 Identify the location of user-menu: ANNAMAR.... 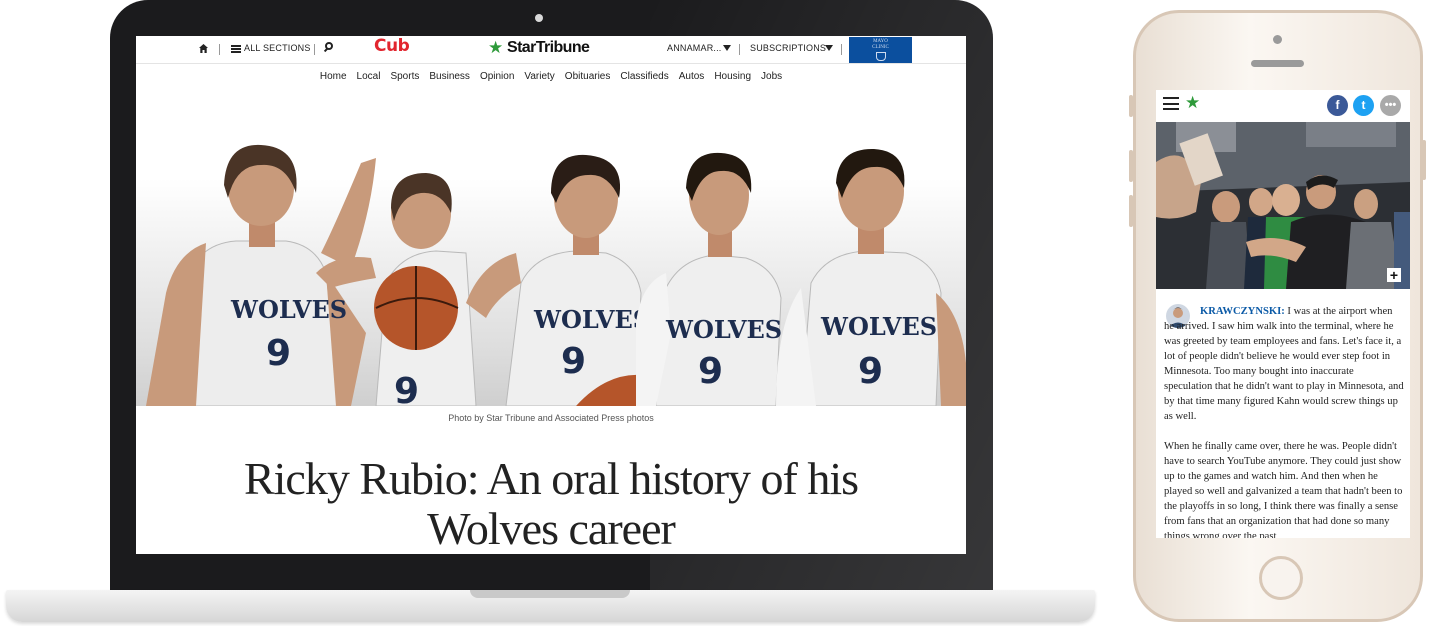
(694, 48).